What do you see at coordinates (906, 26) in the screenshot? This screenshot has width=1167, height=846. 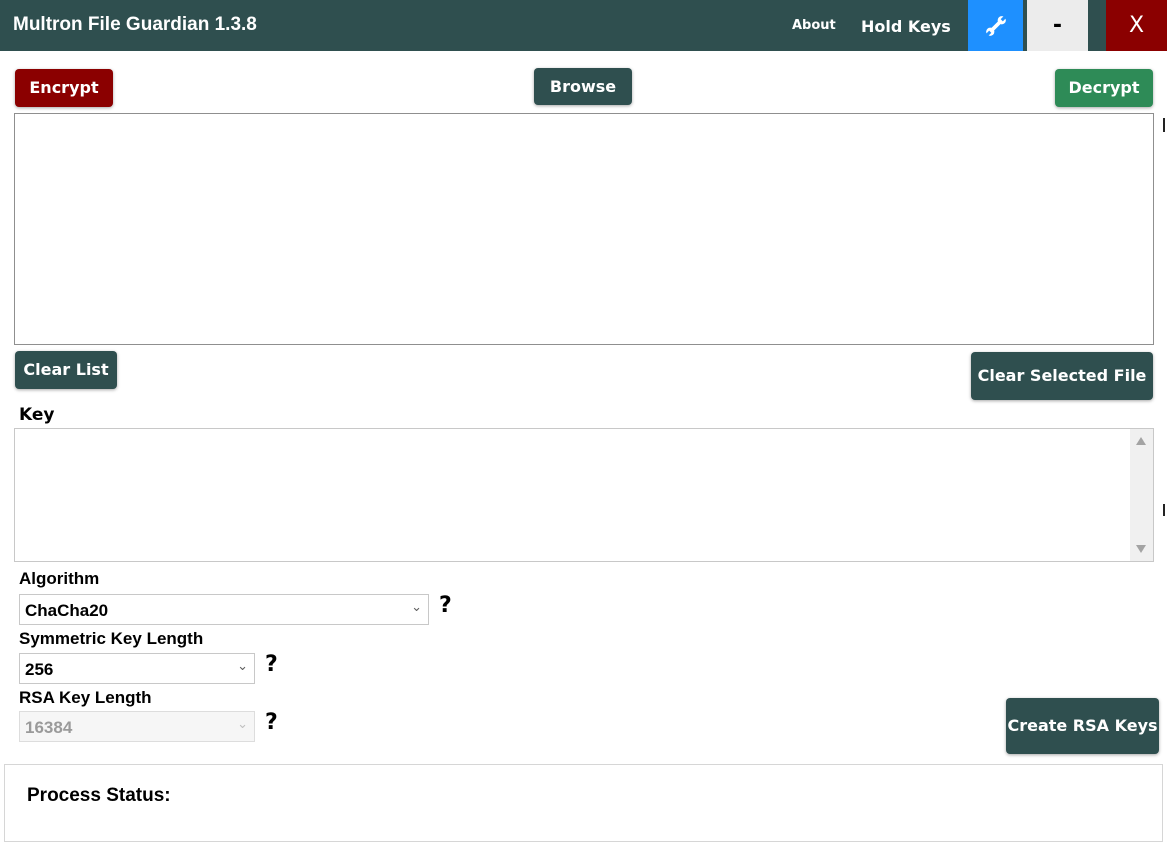 I see `hold-keys-link: Hold Keys` at bounding box center [906, 26].